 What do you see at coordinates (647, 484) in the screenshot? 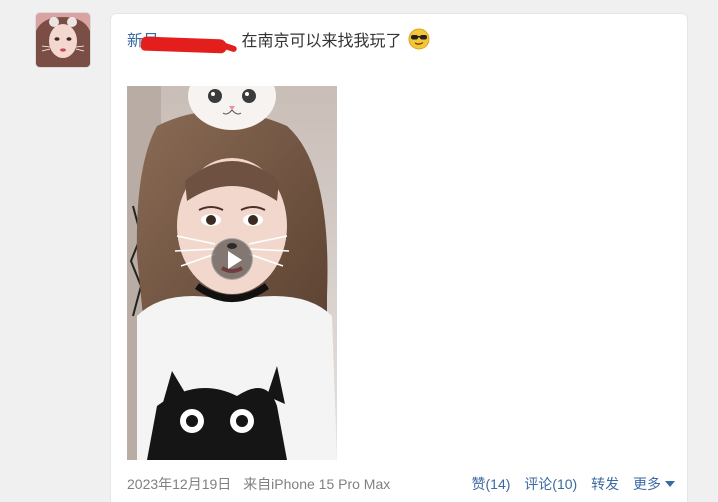
I see `more-label: 更多` at bounding box center [647, 484].